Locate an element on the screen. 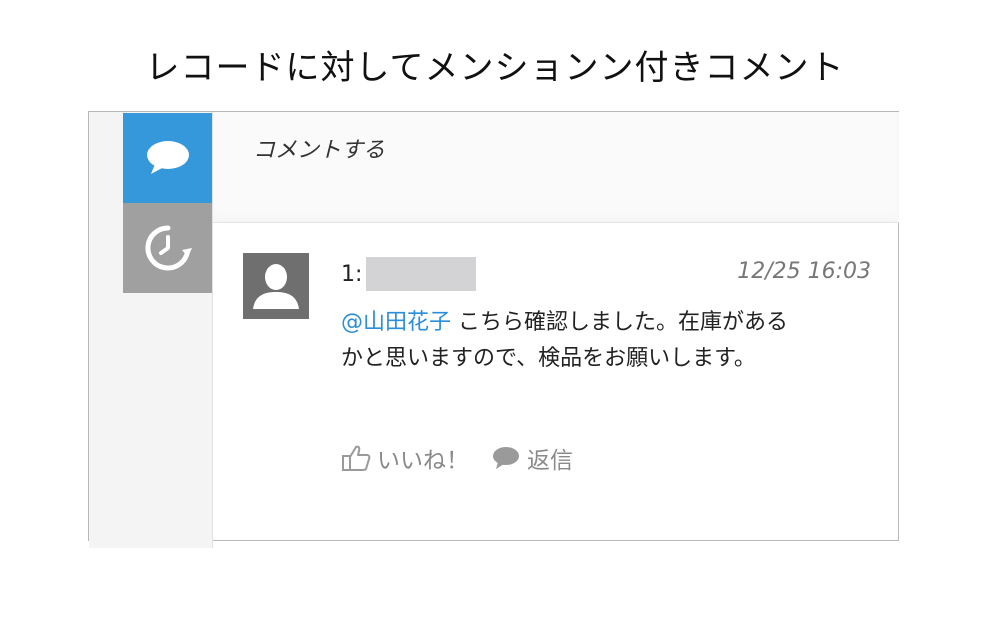 The image size is (990, 627). reply-button: 返信 is located at coordinates (532, 458).